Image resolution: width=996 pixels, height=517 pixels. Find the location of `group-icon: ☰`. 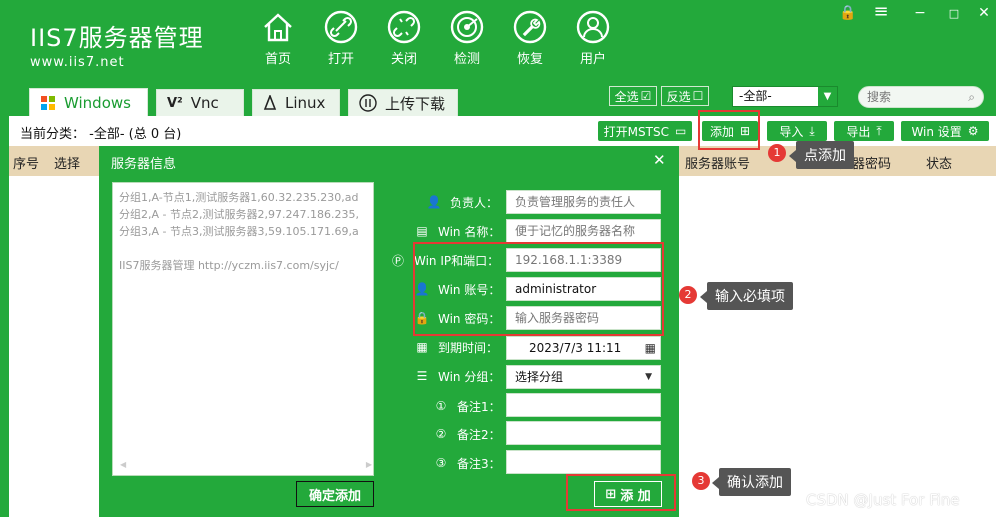

group-icon: ☰ is located at coordinates (422, 376).